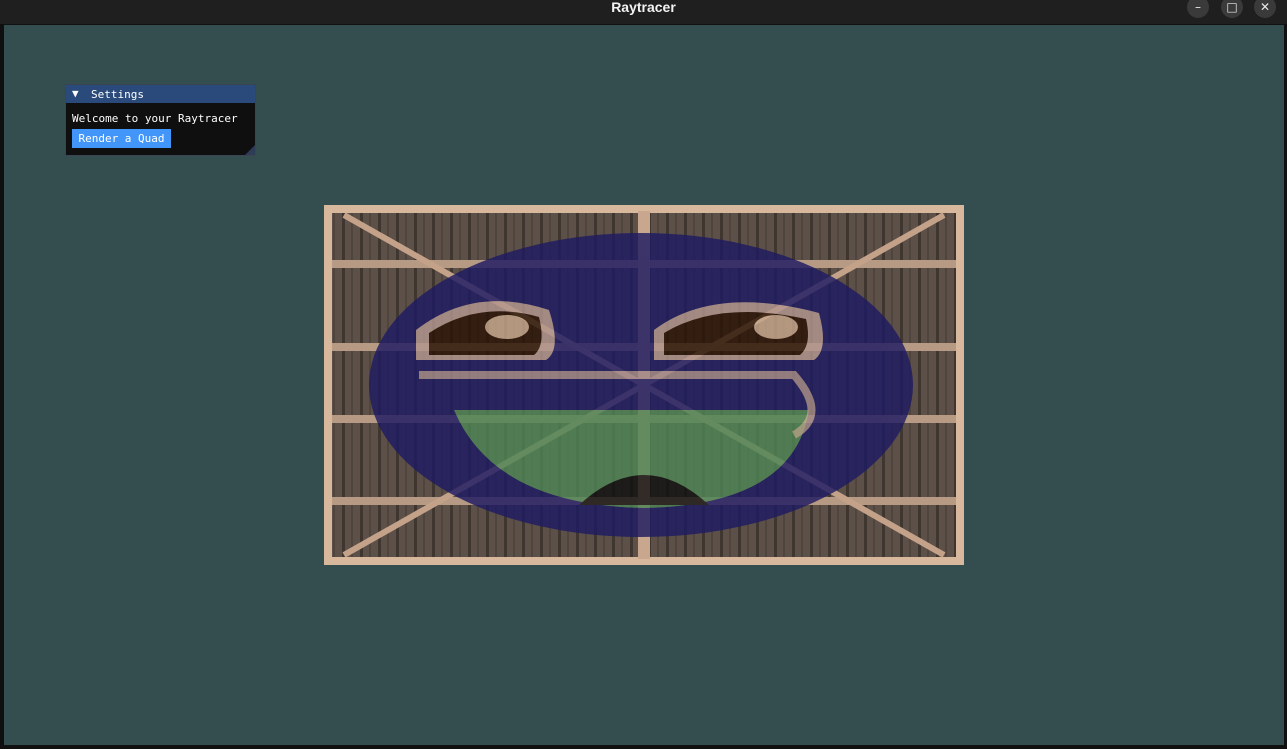  Describe the element at coordinates (160, 94) in the screenshot. I see `settings-header: ▼ Settings` at that location.